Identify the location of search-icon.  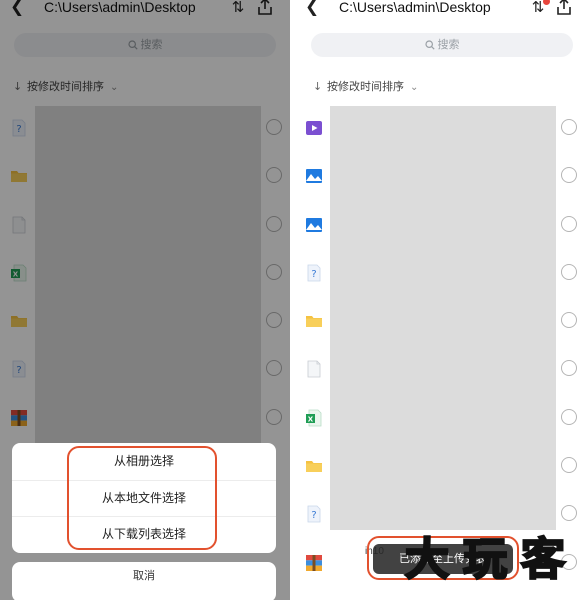
(429, 45).